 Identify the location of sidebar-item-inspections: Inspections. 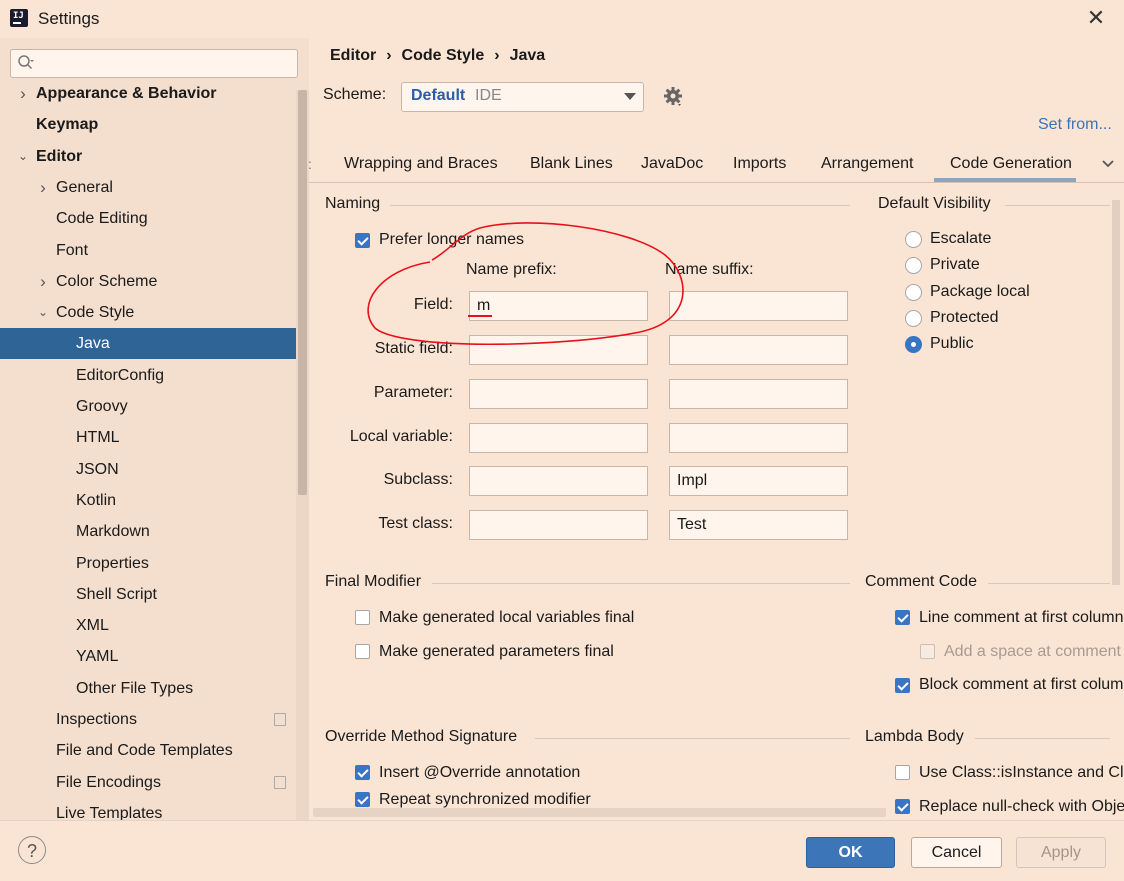
(148, 719).